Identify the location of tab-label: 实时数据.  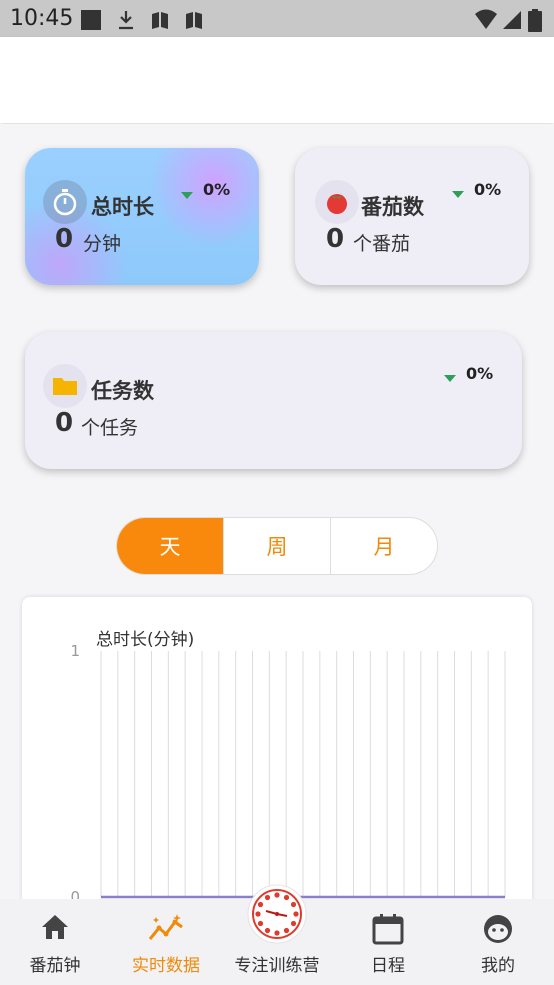
(166, 966).